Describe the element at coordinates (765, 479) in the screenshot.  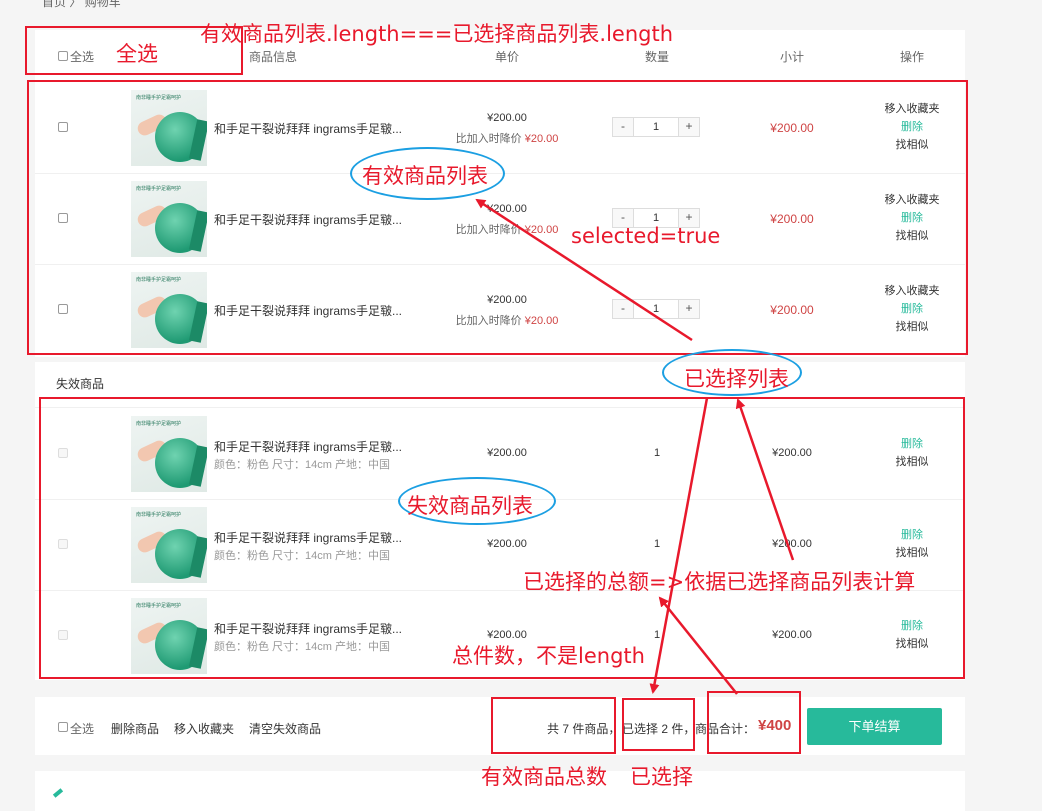
I see `arrow-selected-list` at that location.